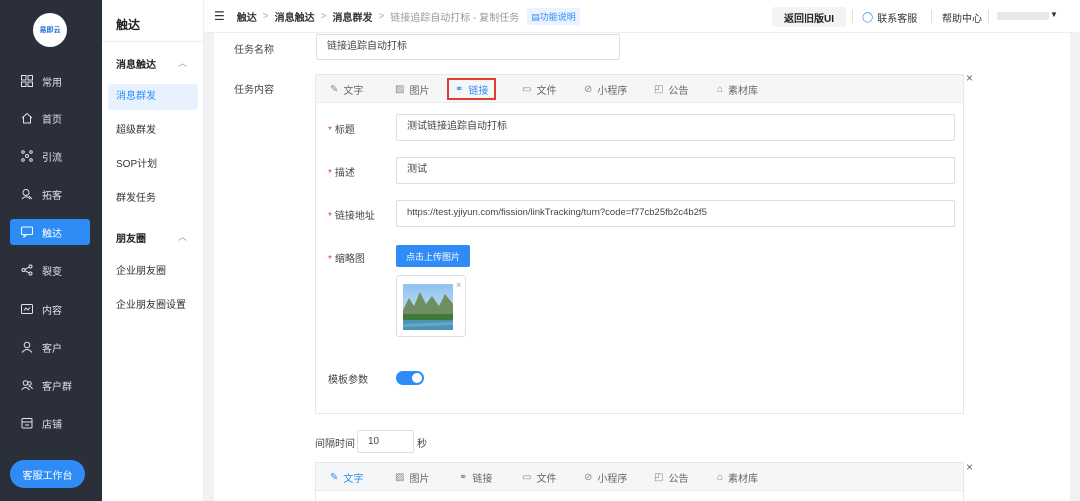 The image size is (1080, 501). I want to click on home-icon, so click(27, 118).